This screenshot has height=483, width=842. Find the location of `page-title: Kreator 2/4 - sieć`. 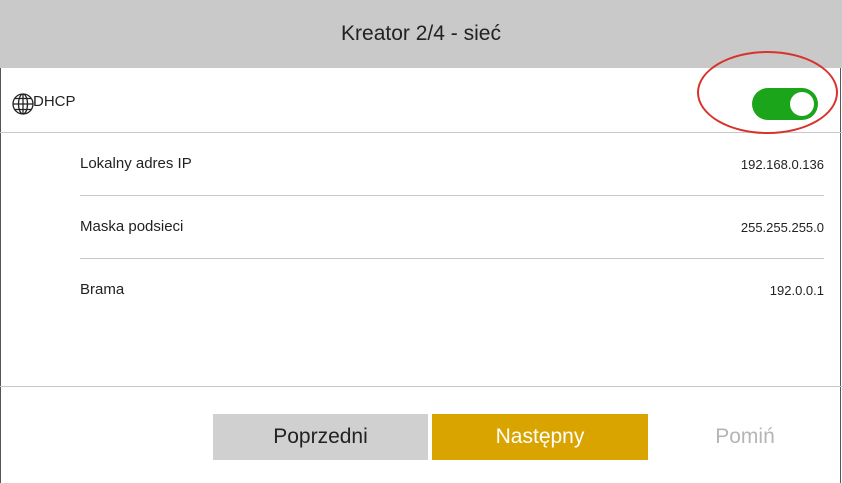

page-title: Kreator 2/4 - sieć is located at coordinates (421, 33).